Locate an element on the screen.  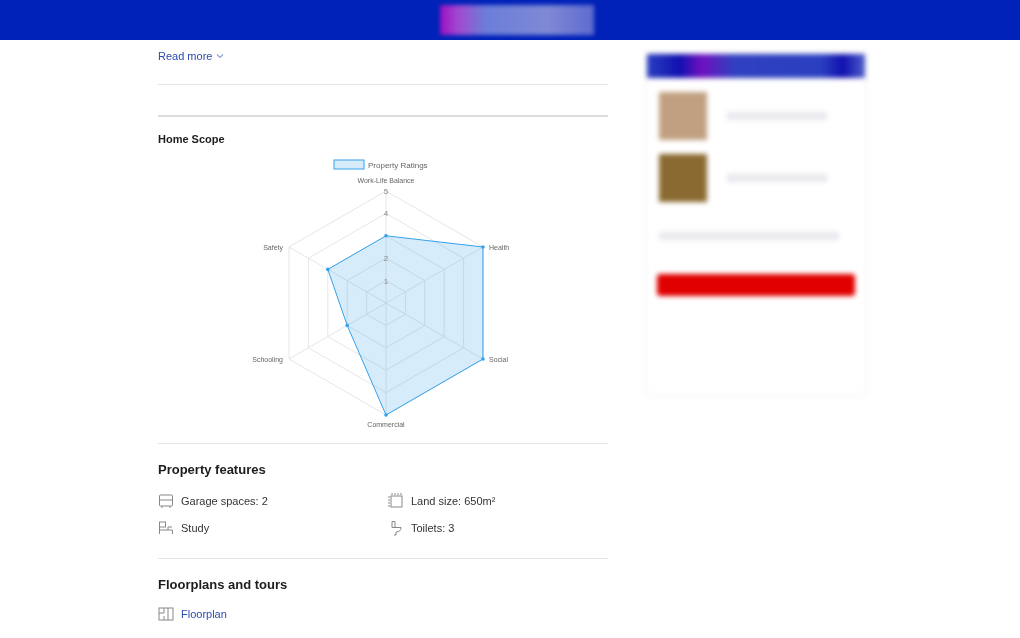
ad-button is located at coordinates (756, 285).